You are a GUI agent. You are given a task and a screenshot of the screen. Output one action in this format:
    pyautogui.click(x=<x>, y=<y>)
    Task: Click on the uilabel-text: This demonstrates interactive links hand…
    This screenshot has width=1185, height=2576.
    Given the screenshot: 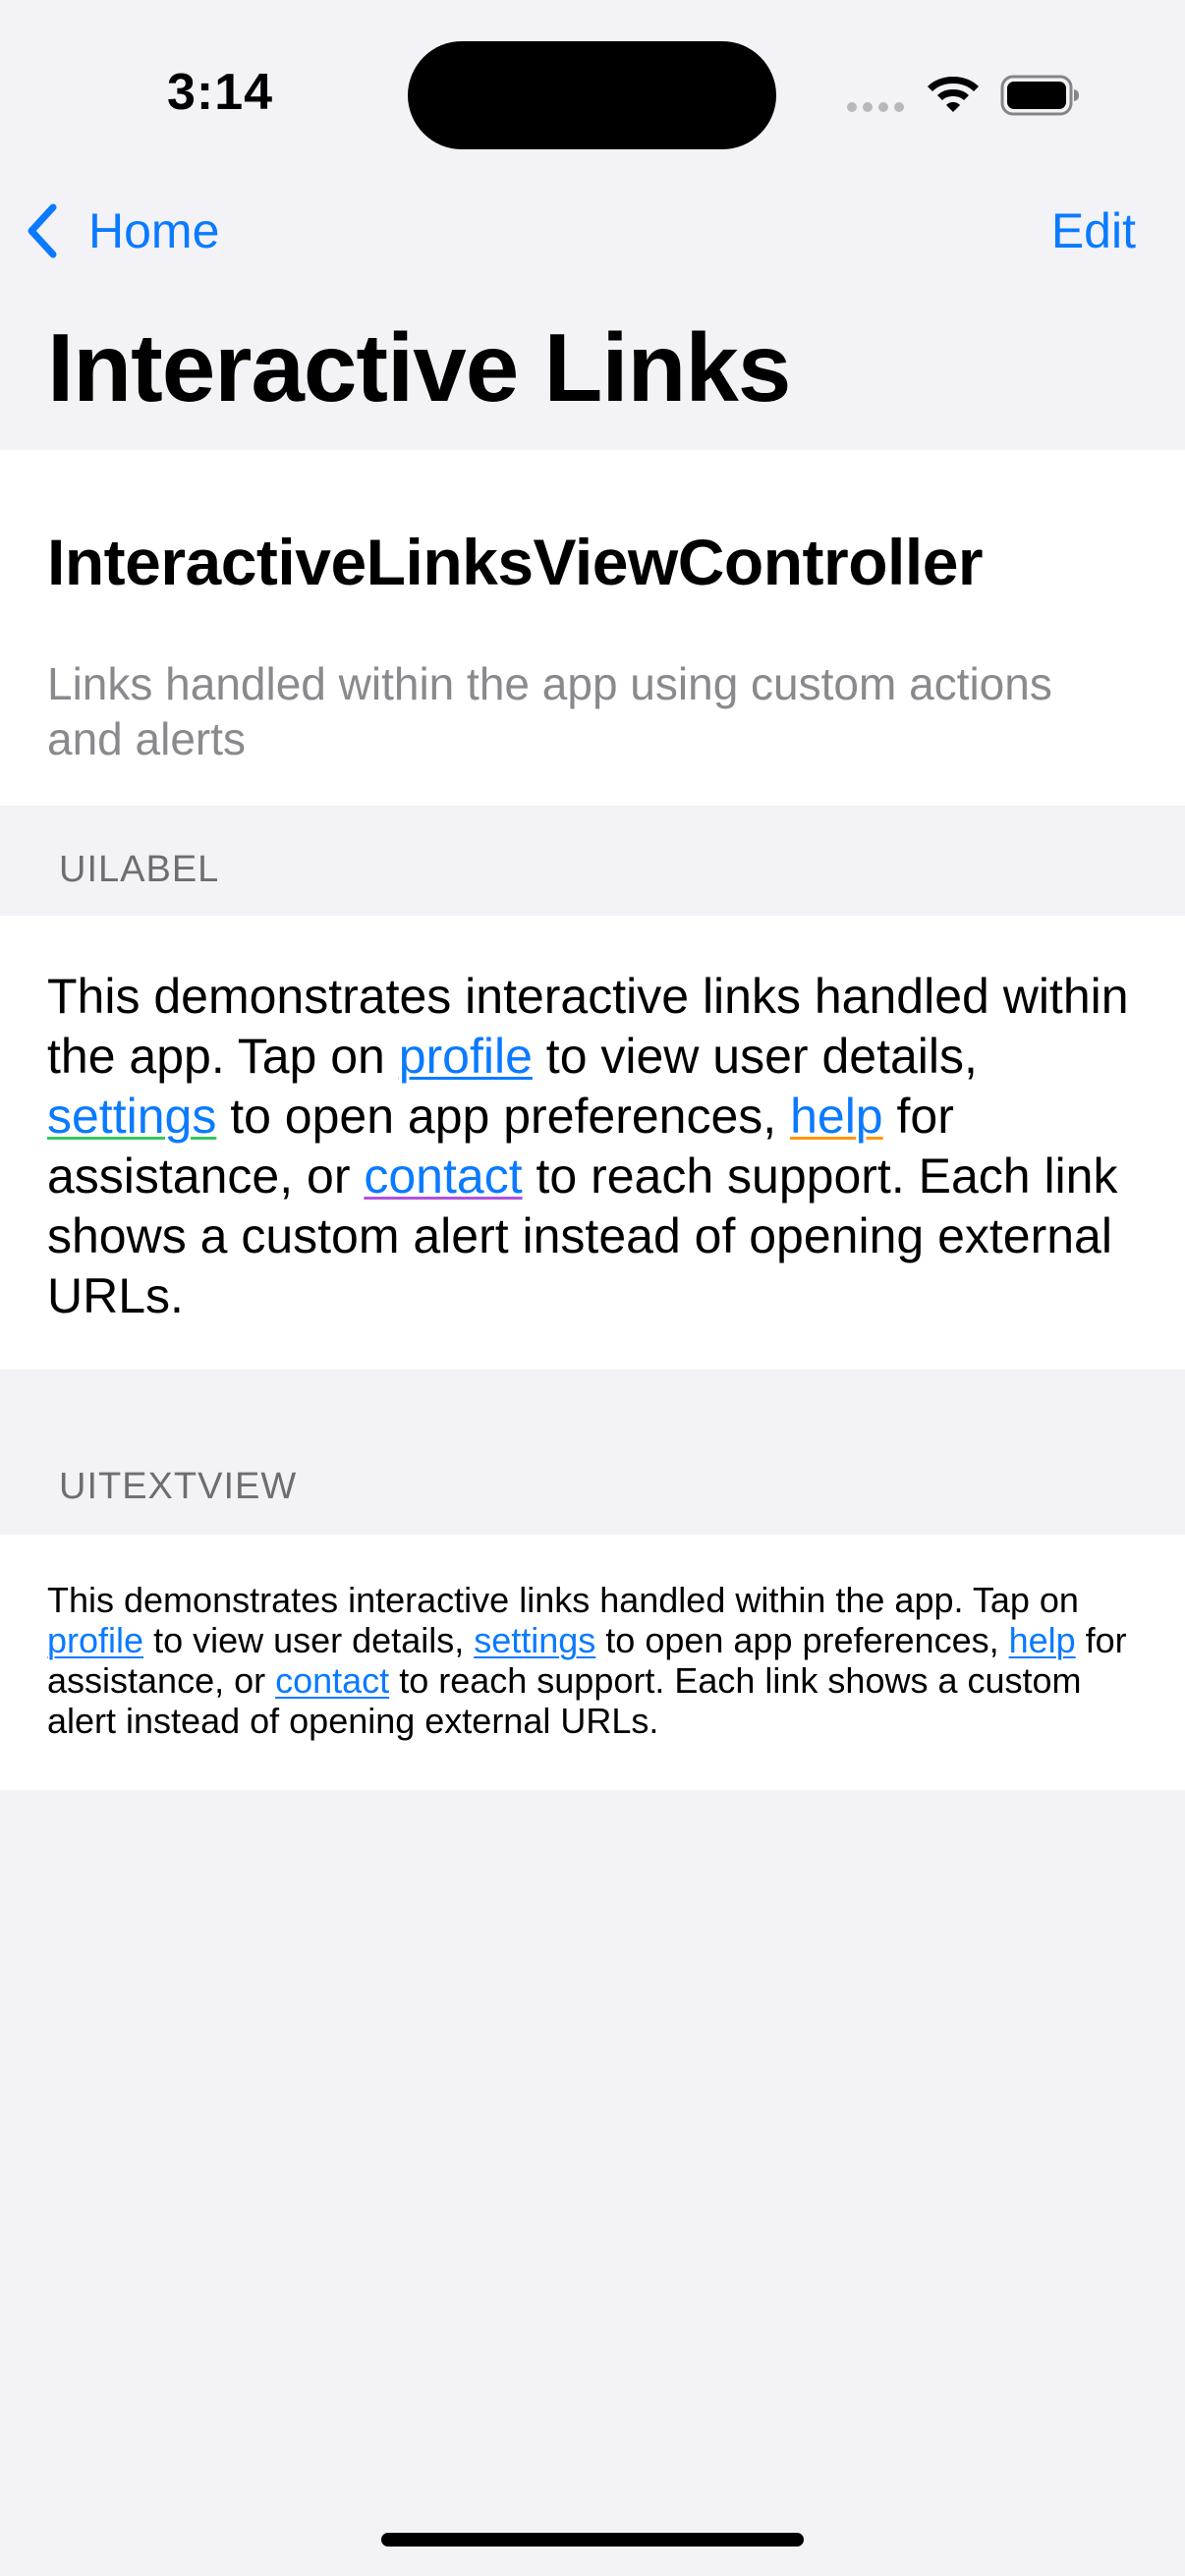 What is the action you would take?
    pyautogui.click(x=598, y=1146)
    